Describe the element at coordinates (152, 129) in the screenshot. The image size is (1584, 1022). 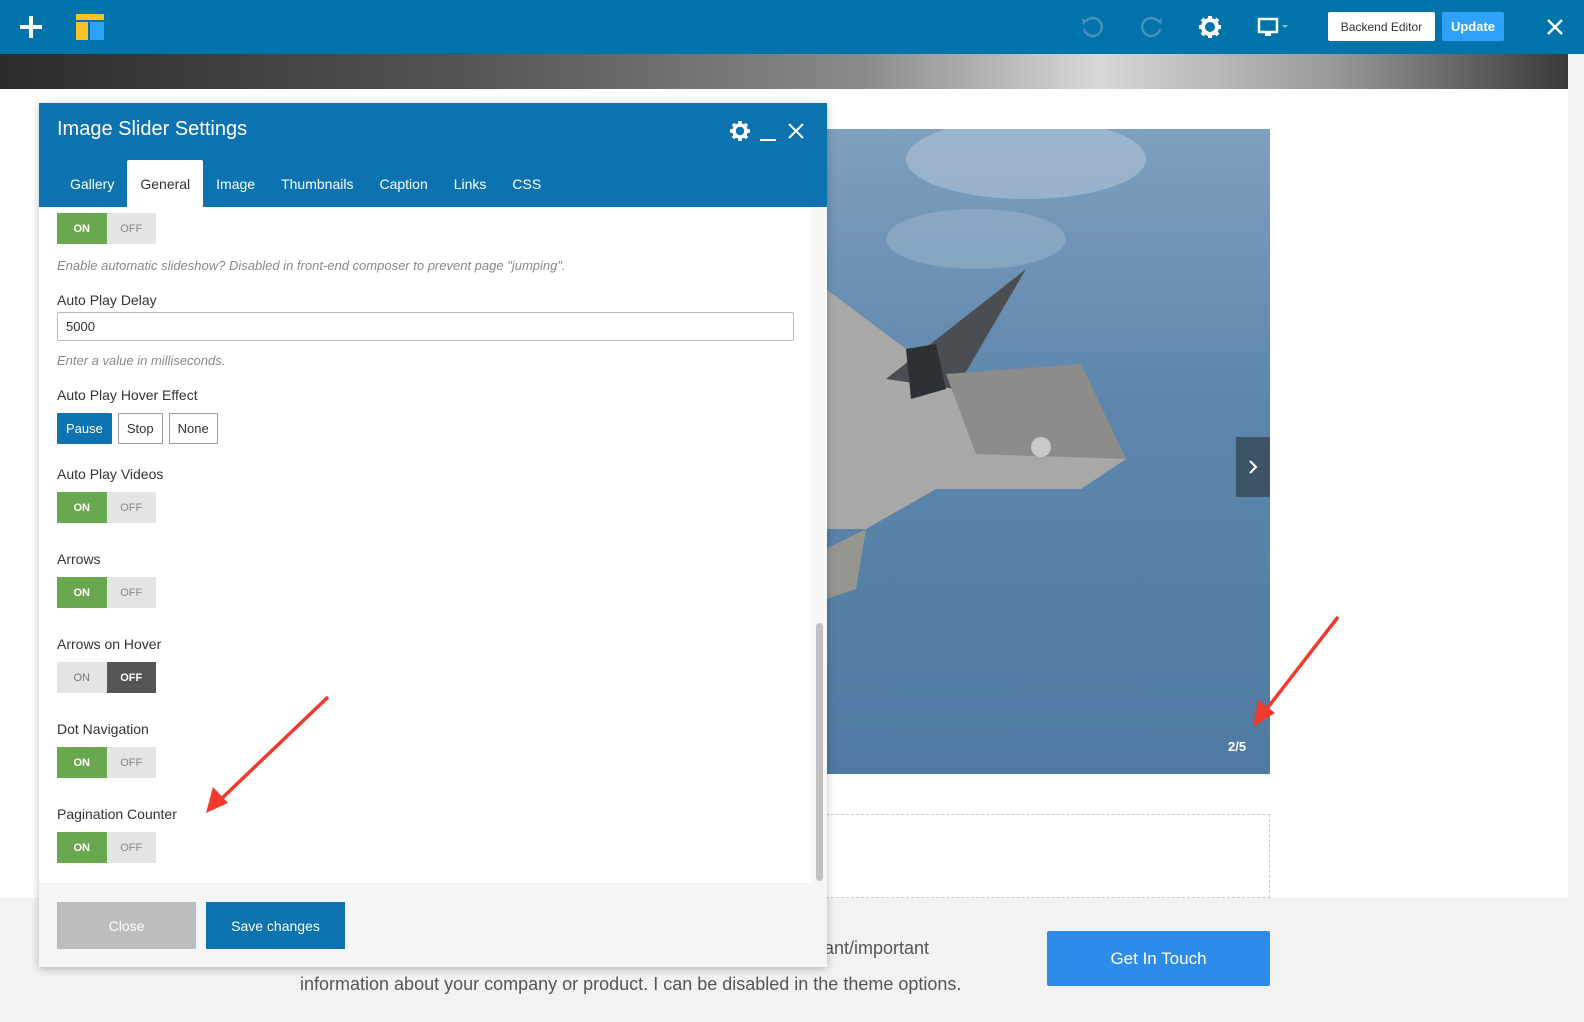
I see `panel-title: Image Slider Settings` at that location.